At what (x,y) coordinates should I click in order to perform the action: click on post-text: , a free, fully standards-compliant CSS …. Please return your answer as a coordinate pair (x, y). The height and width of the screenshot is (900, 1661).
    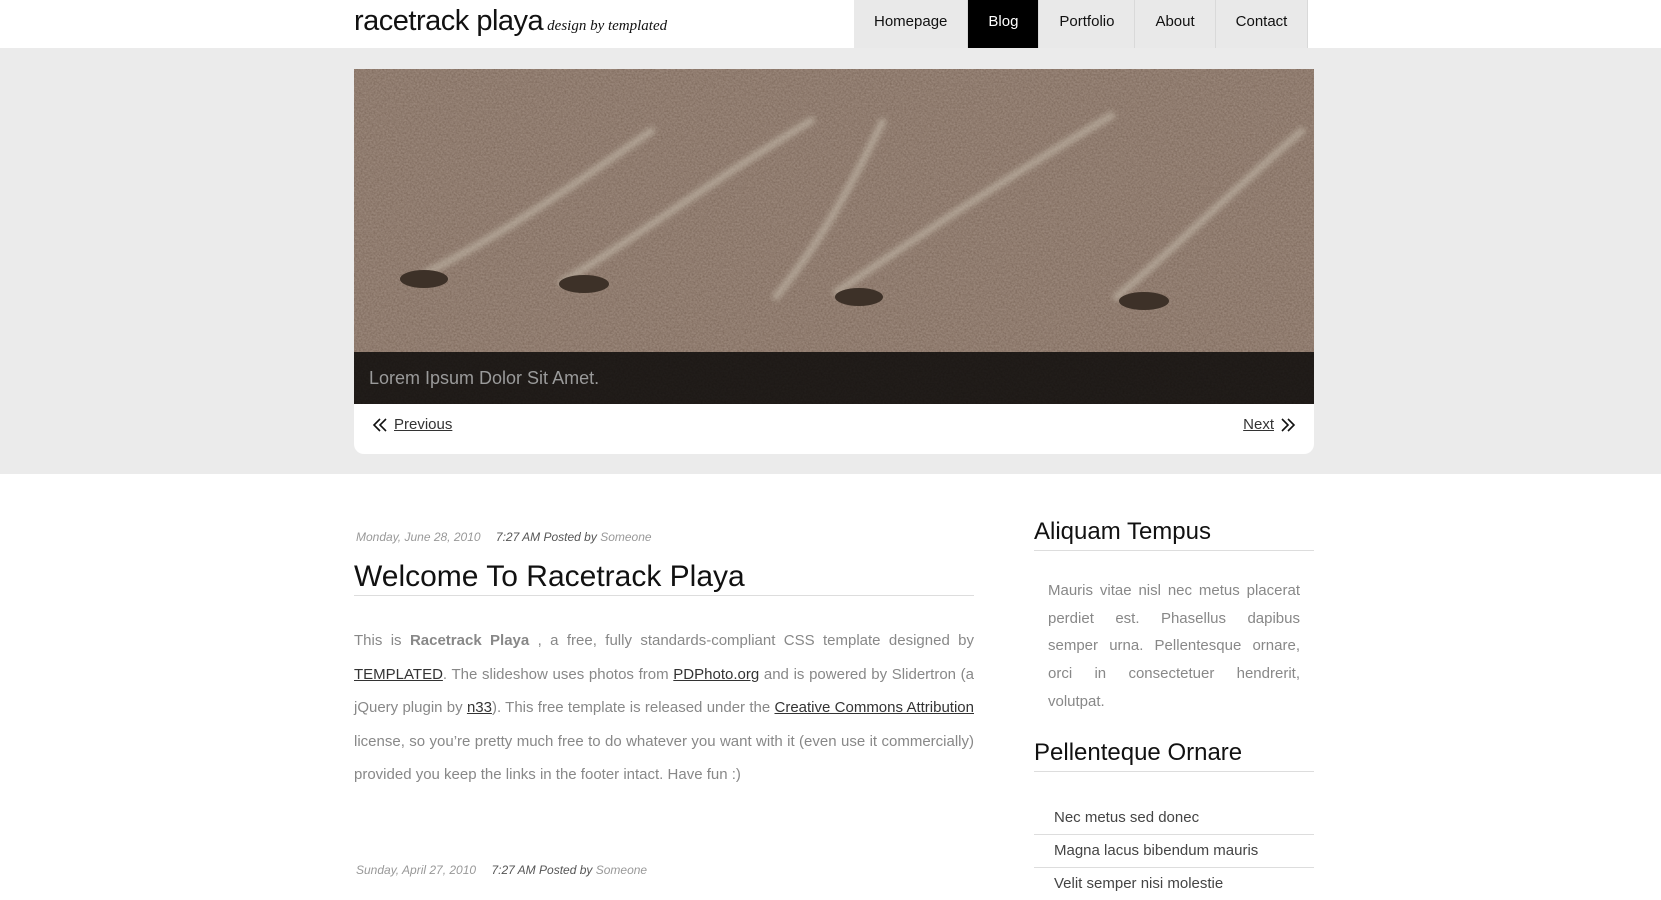
    Looking at the image, I should click on (755, 640).